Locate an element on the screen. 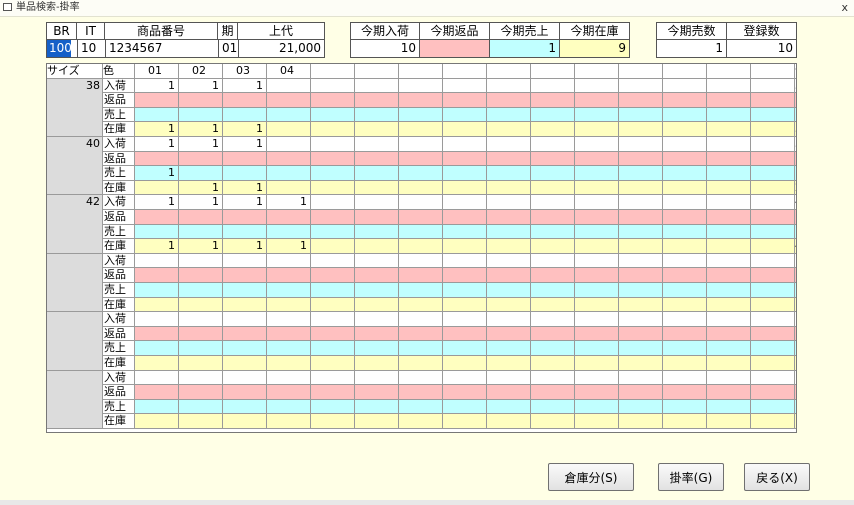  warehouse-button: 倉庫分(S) is located at coordinates (591, 477).